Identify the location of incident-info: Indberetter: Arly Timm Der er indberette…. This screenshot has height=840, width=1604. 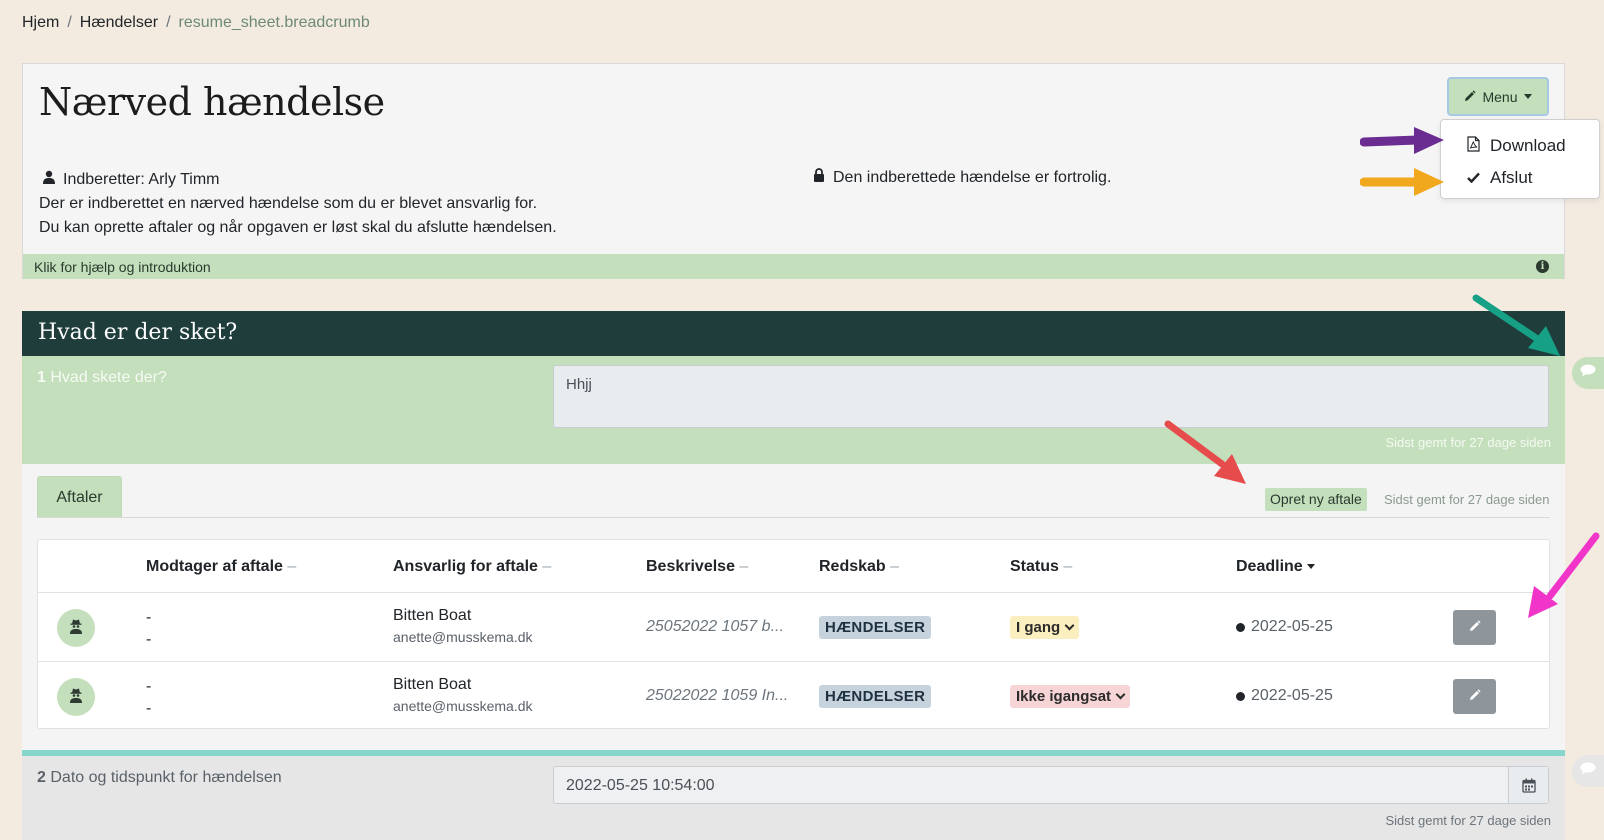
(298, 204).